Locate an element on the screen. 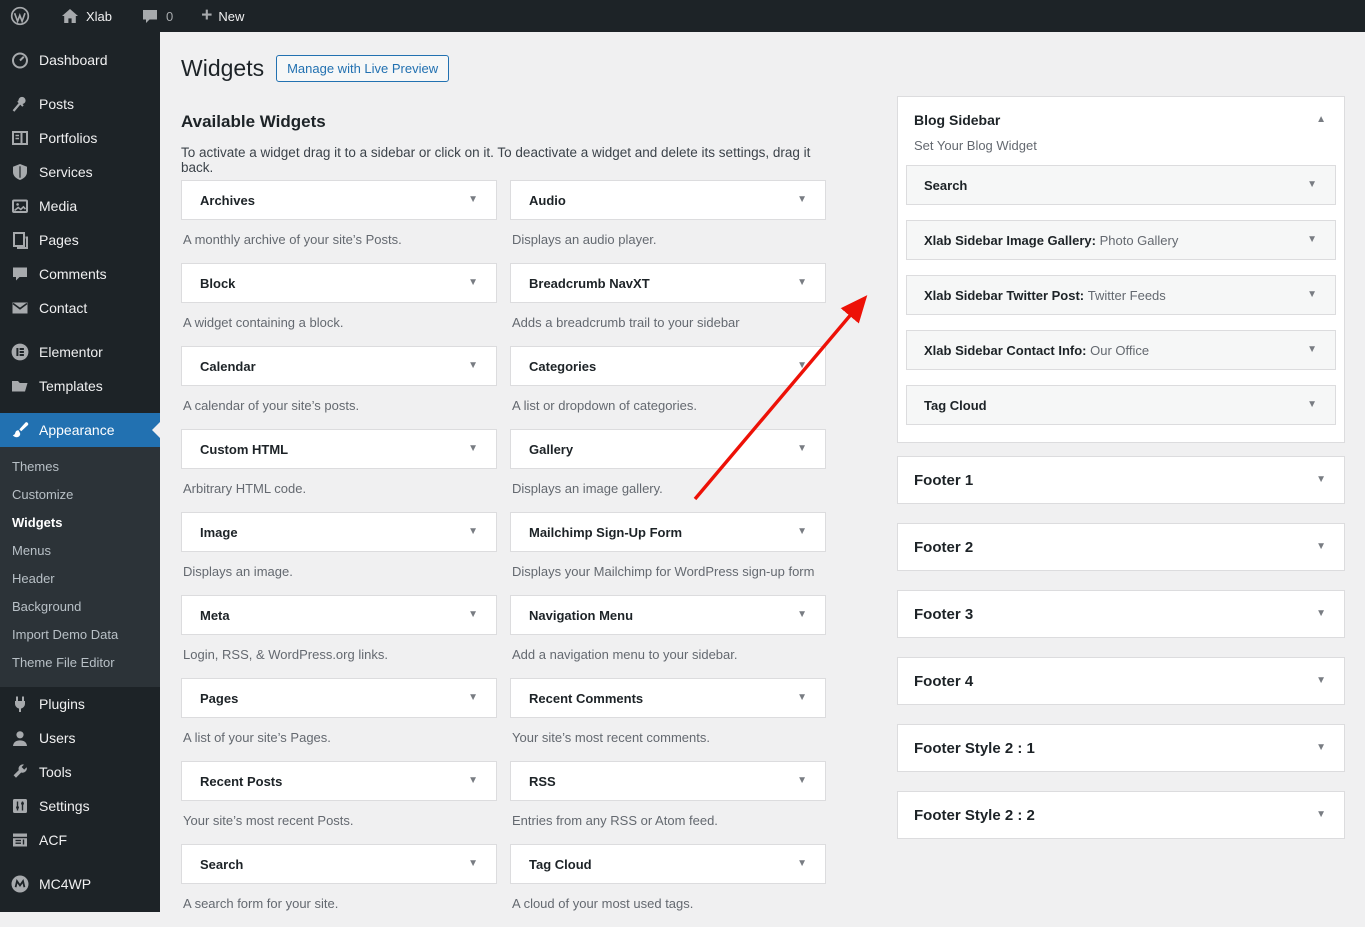 The width and height of the screenshot is (1365, 927). blog-widget-xlab-sidebar-contact-info: Xlab Sidebar Contact Info: Our Office ▼ is located at coordinates (1121, 350).